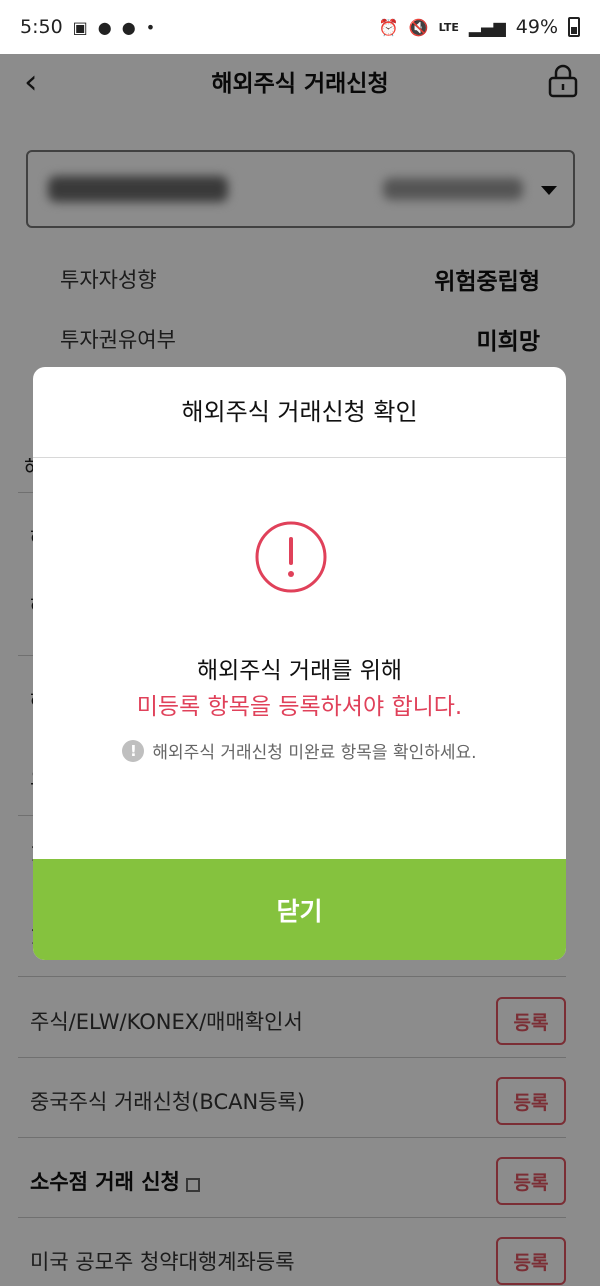 The width and height of the screenshot is (600, 1286). I want to click on dialog-message-line1: 해외주식 거래를 위해, so click(299, 671).